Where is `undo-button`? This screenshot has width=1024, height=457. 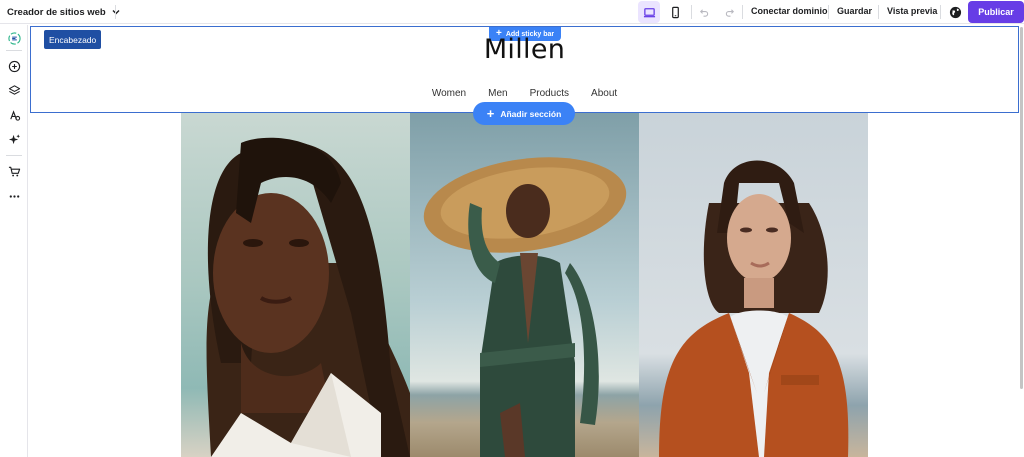
undo-button is located at coordinates (703, 12).